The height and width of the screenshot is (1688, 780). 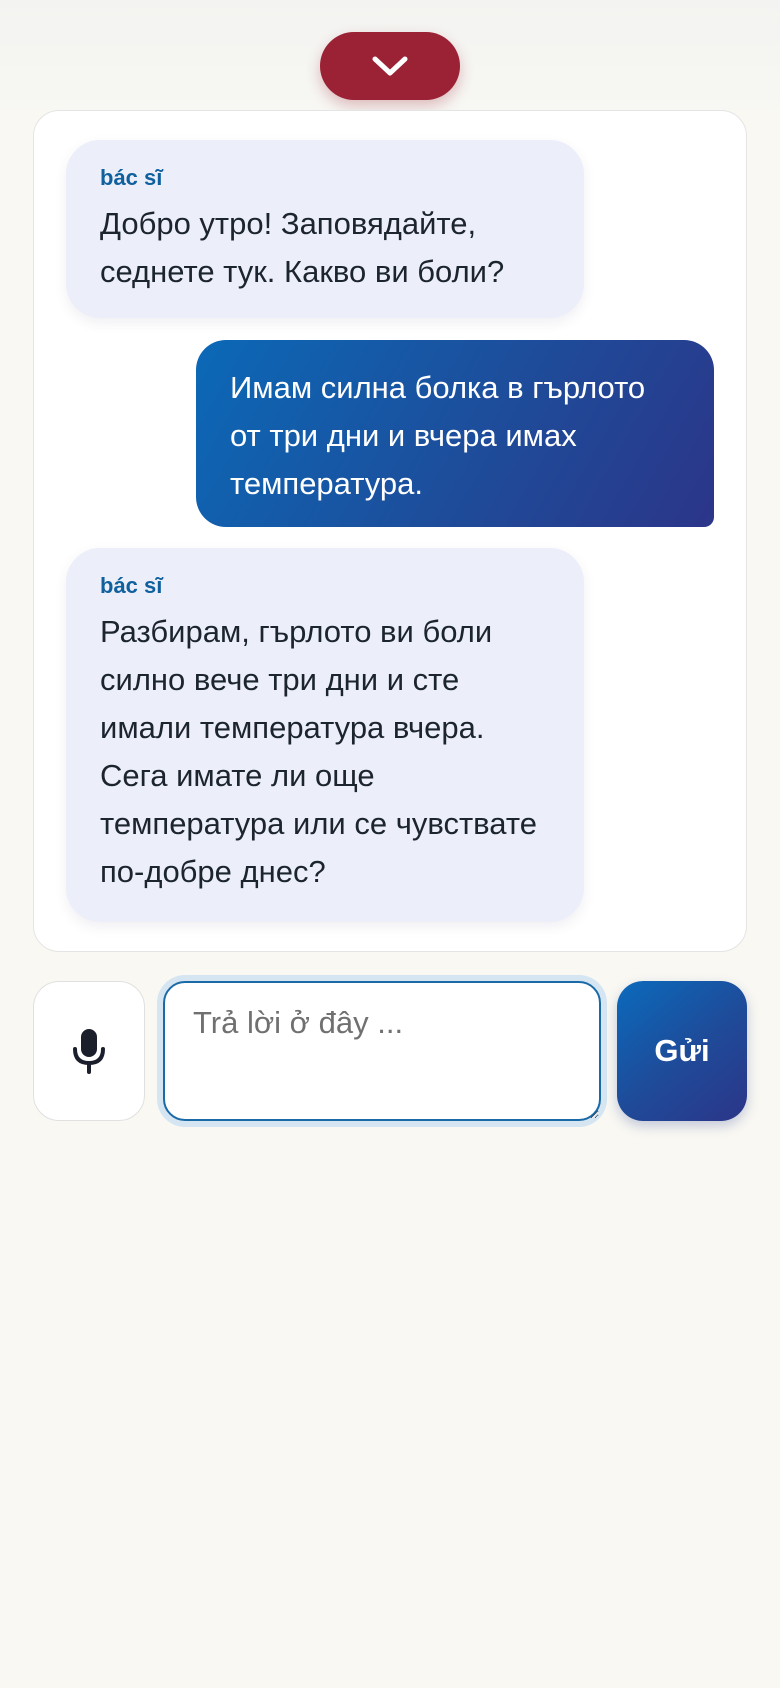 What do you see at coordinates (682, 1051) in the screenshot?
I see `send-button: Gửi` at bounding box center [682, 1051].